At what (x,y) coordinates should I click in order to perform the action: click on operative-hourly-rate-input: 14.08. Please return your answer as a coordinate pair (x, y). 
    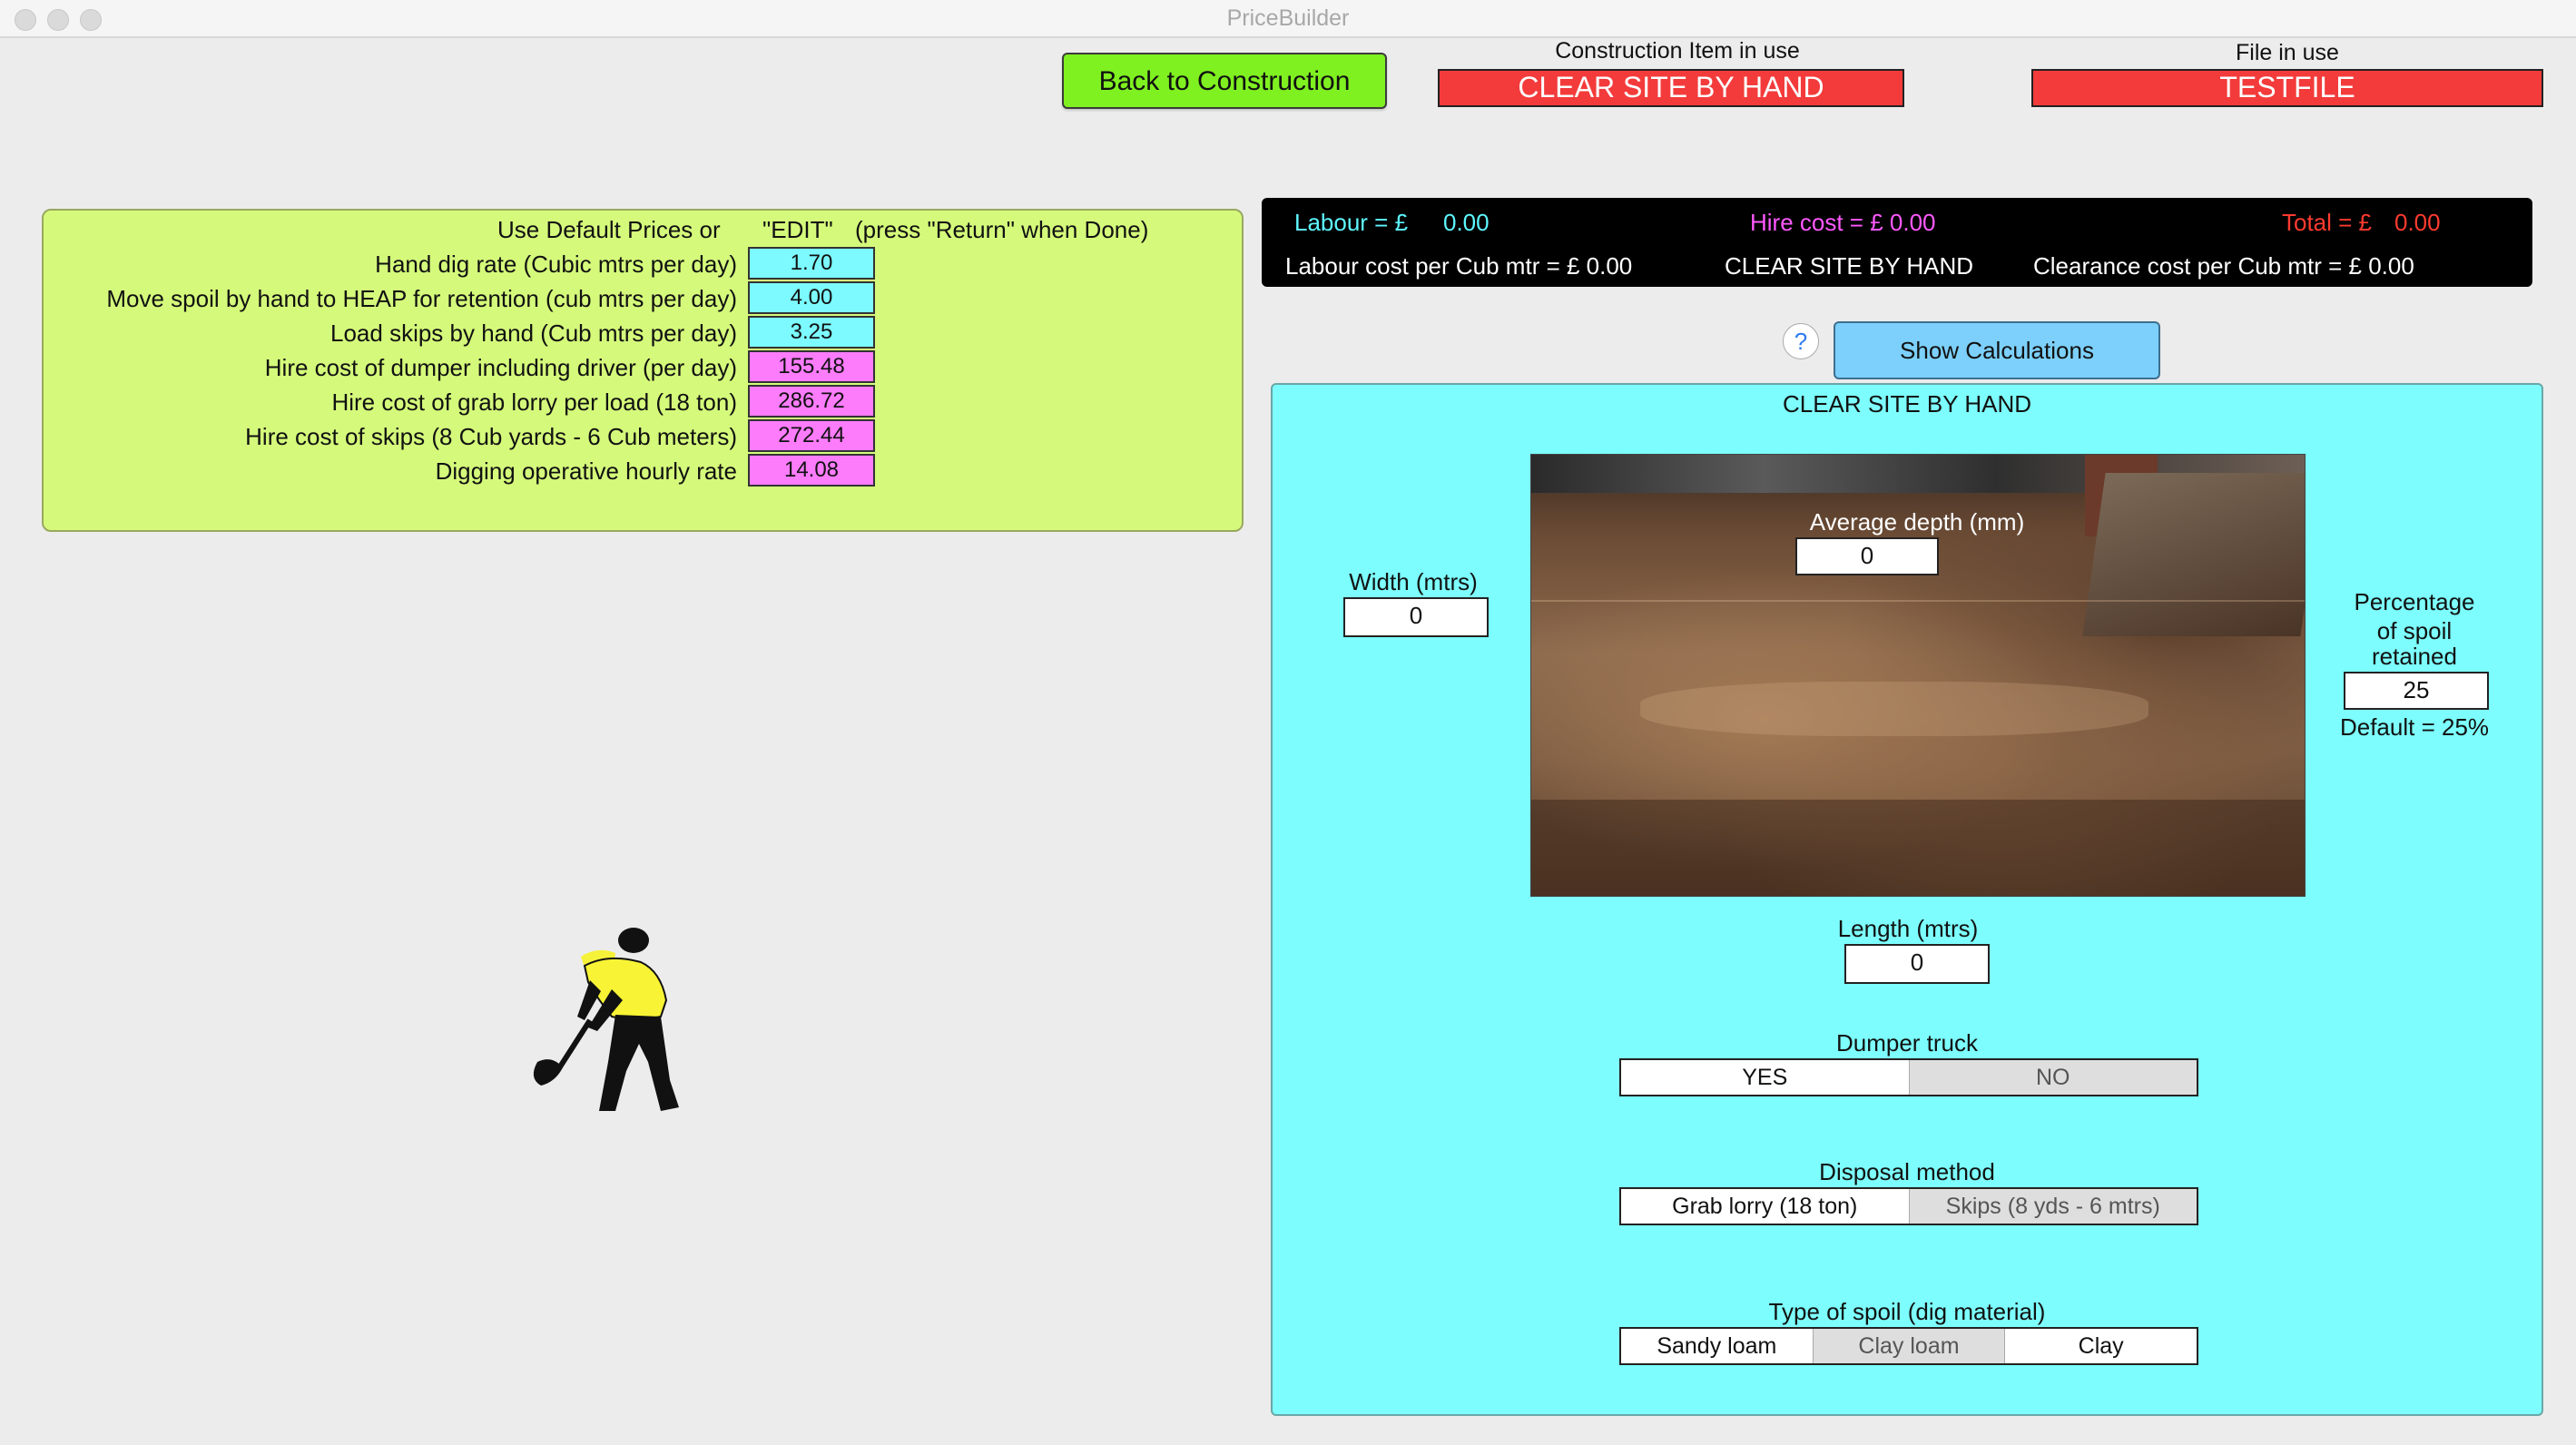
    Looking at the image, I should click on (811, 470).